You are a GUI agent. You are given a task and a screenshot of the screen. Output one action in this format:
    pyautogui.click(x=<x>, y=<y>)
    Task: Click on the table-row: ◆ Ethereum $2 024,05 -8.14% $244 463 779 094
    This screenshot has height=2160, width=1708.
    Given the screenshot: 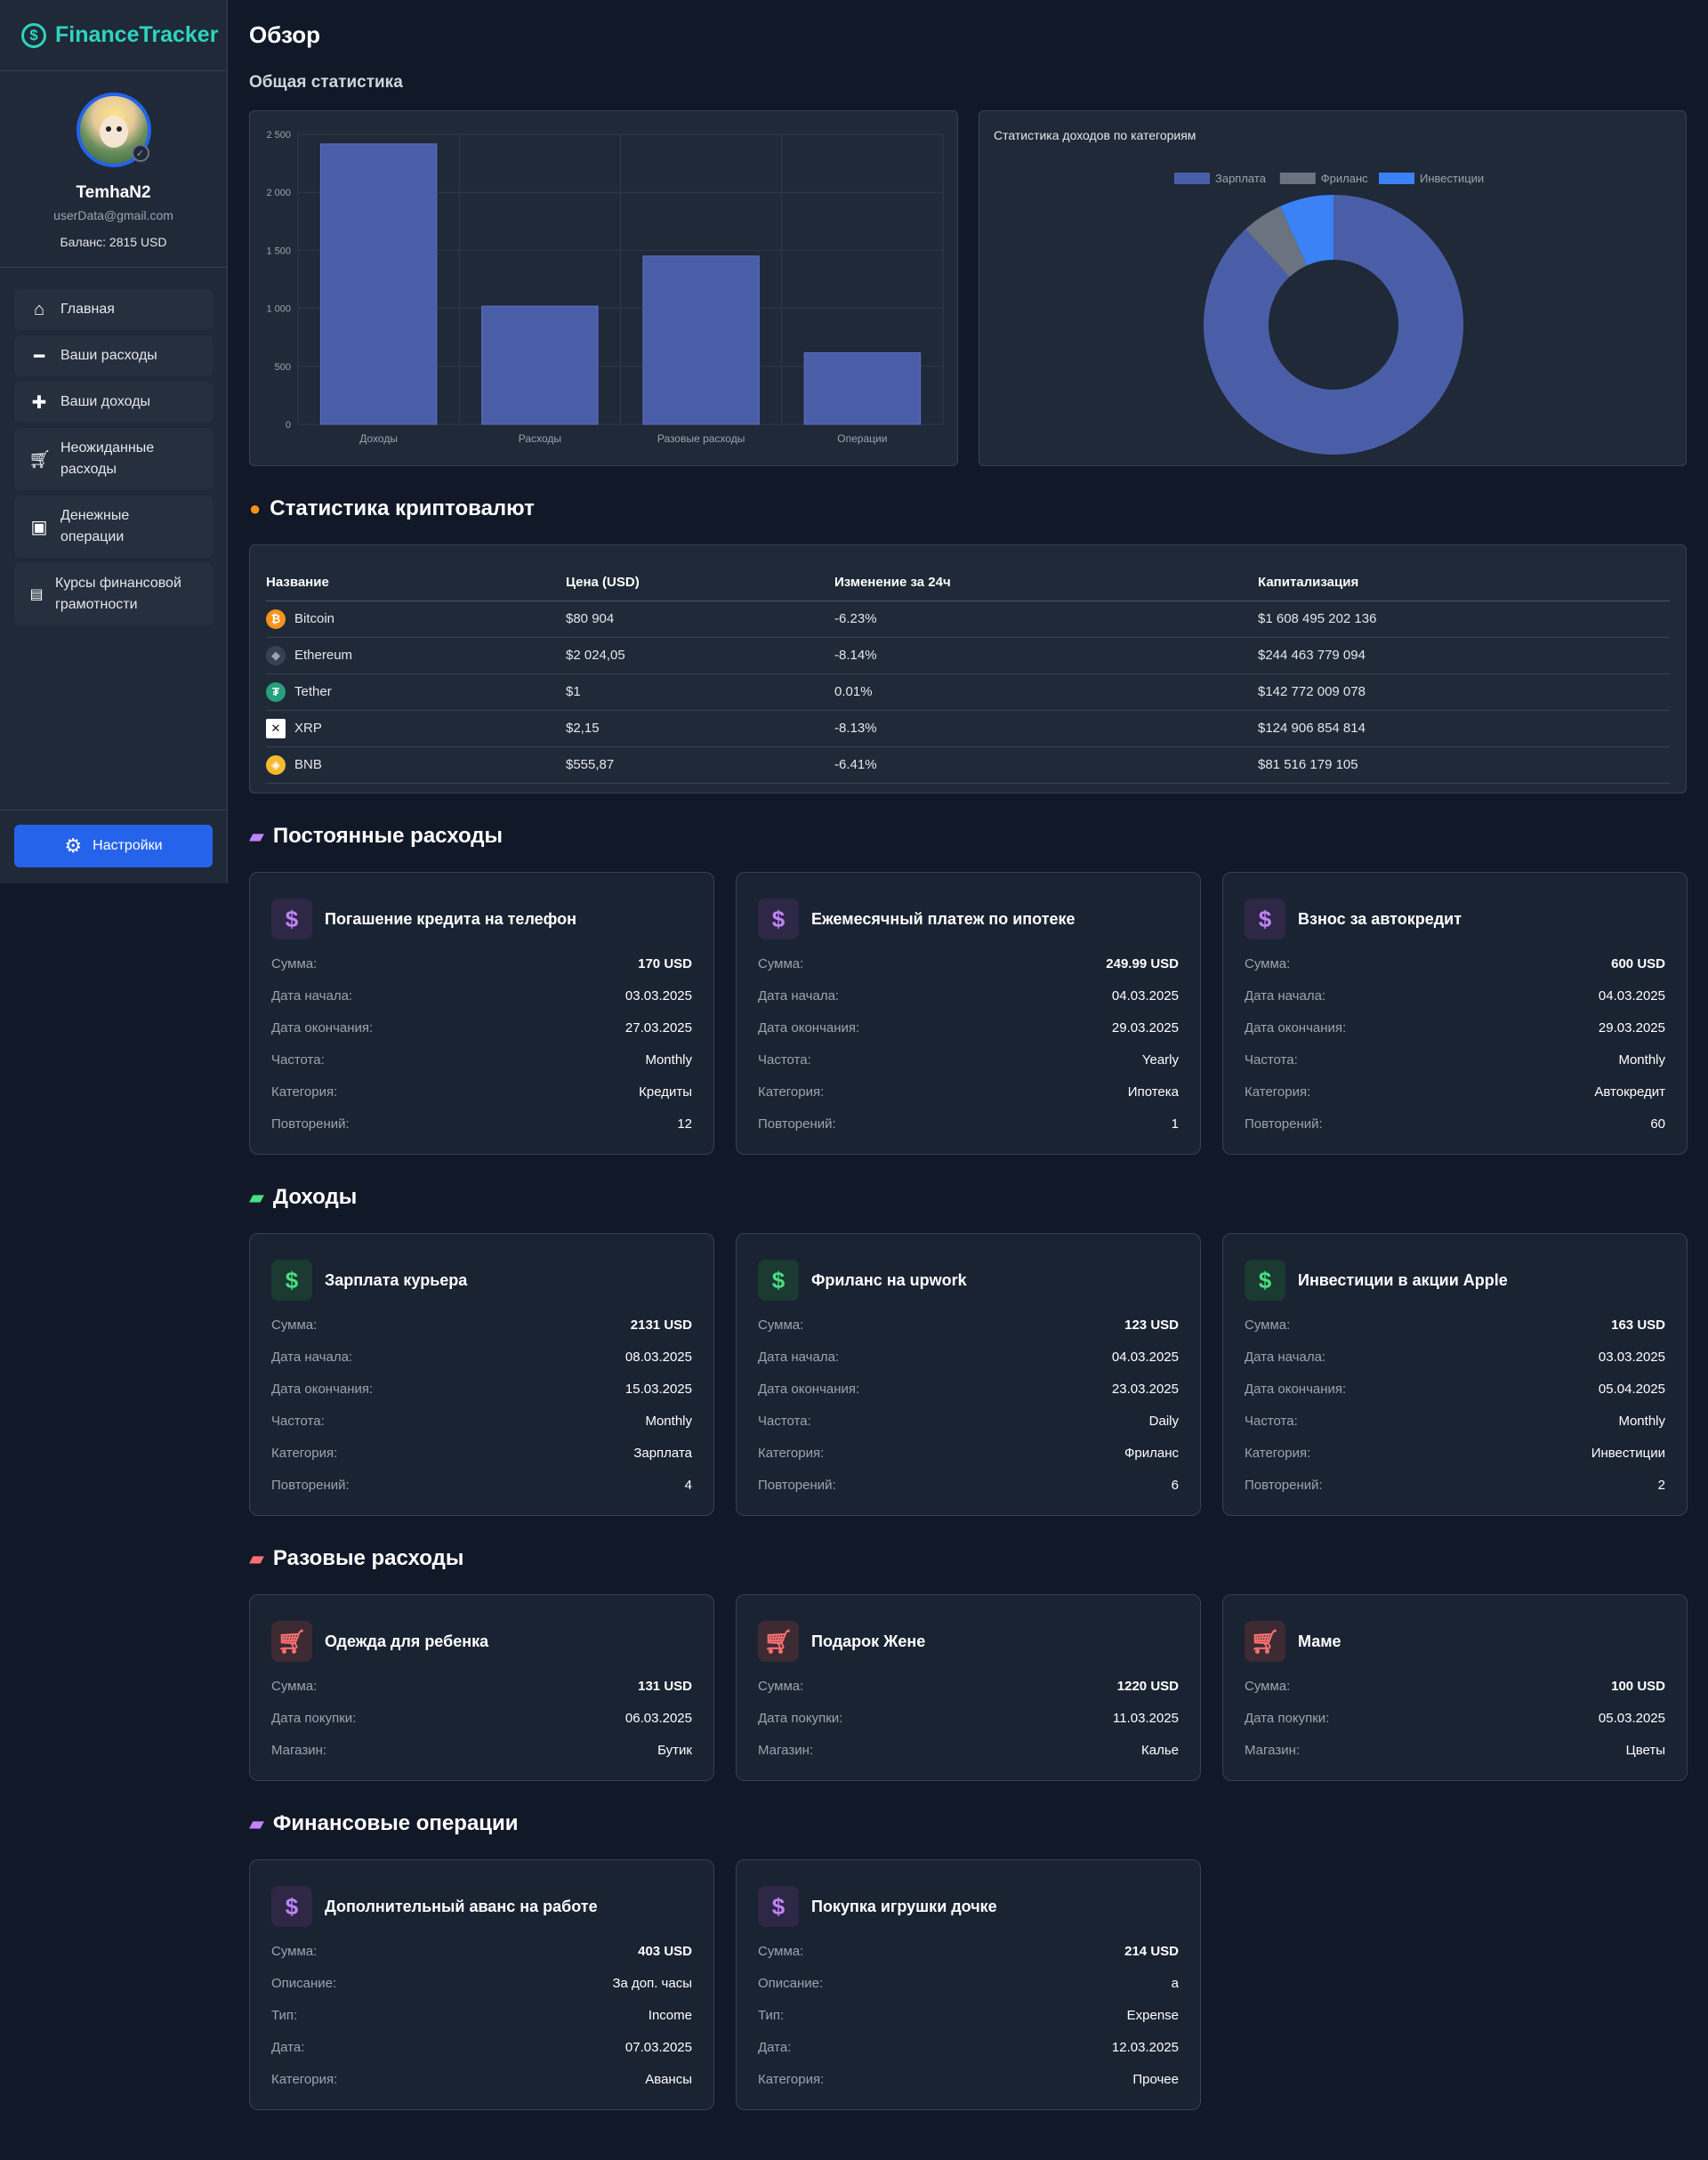 What is the action you would take?
    pyautogui.click(x=968, y=655)
    